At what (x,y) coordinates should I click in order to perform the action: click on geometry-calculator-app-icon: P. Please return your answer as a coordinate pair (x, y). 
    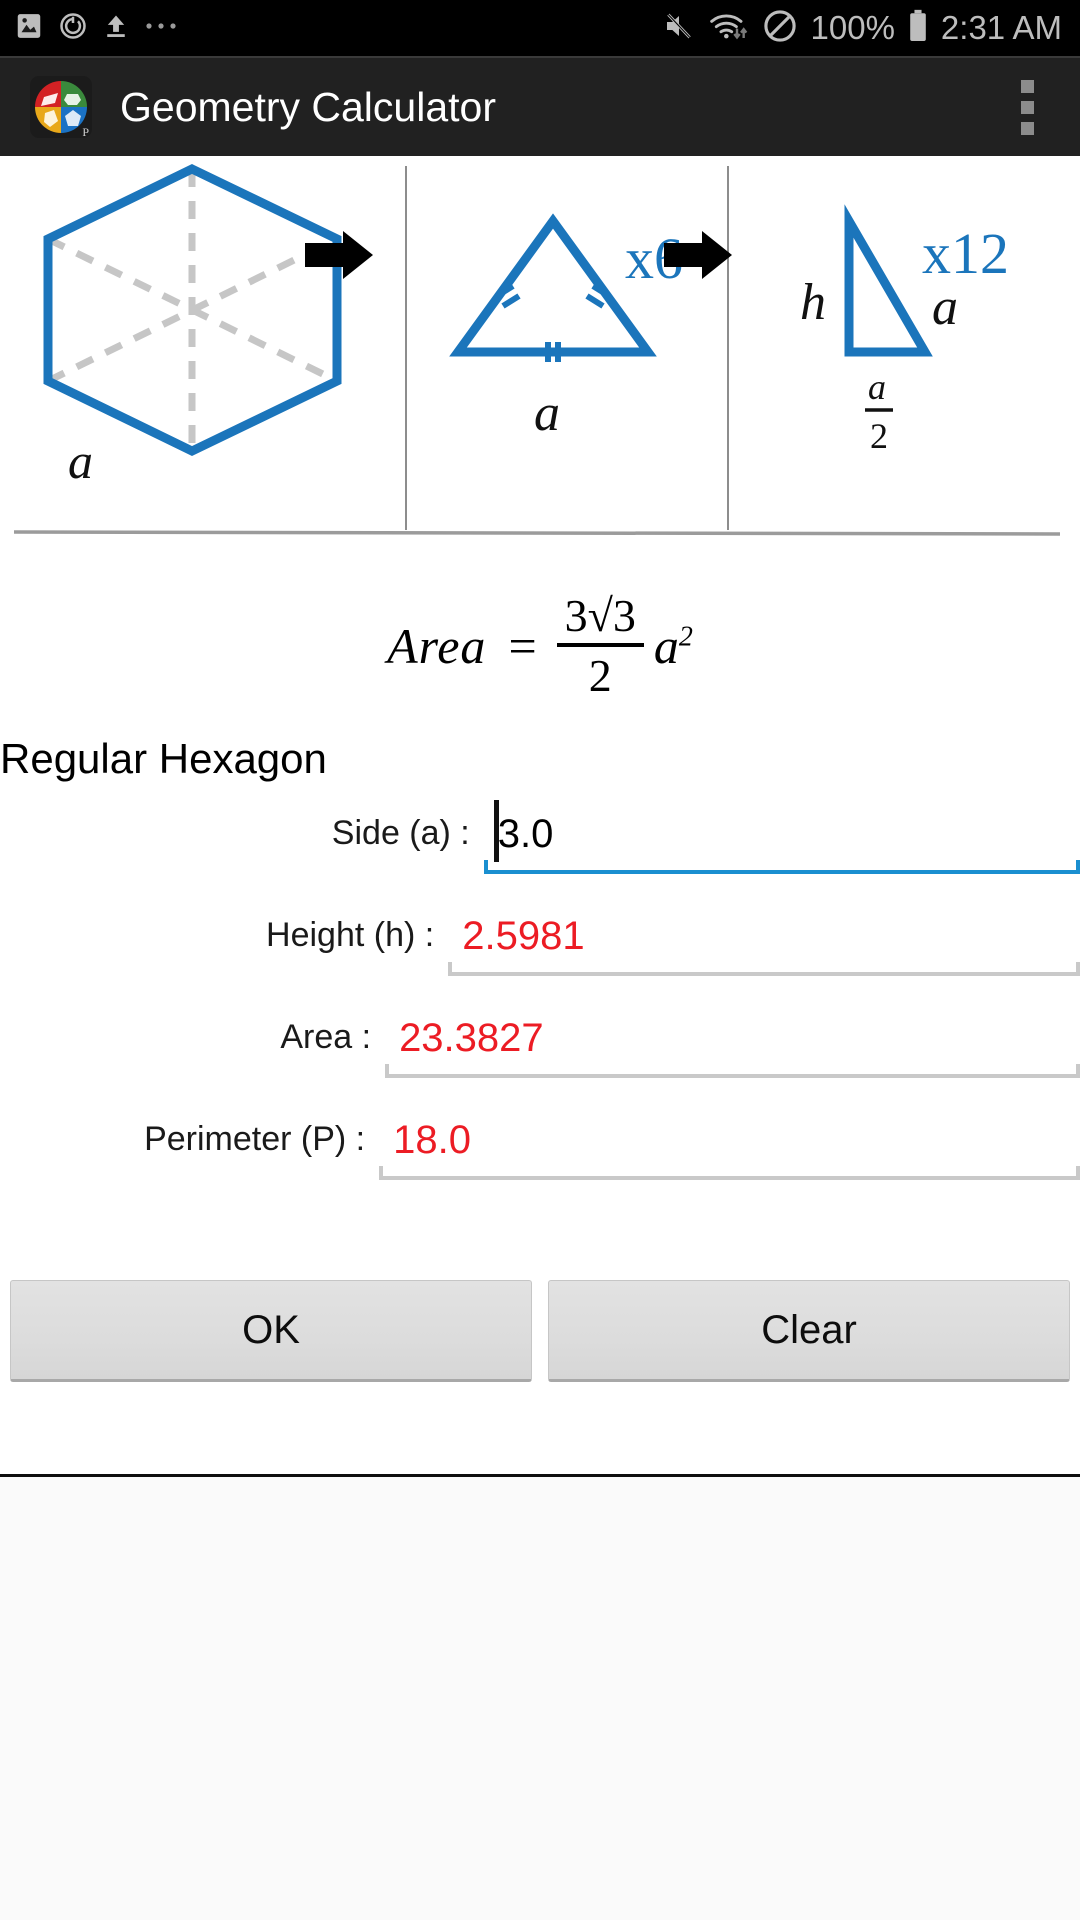
    Looking at the image, I should click on (61, 107).